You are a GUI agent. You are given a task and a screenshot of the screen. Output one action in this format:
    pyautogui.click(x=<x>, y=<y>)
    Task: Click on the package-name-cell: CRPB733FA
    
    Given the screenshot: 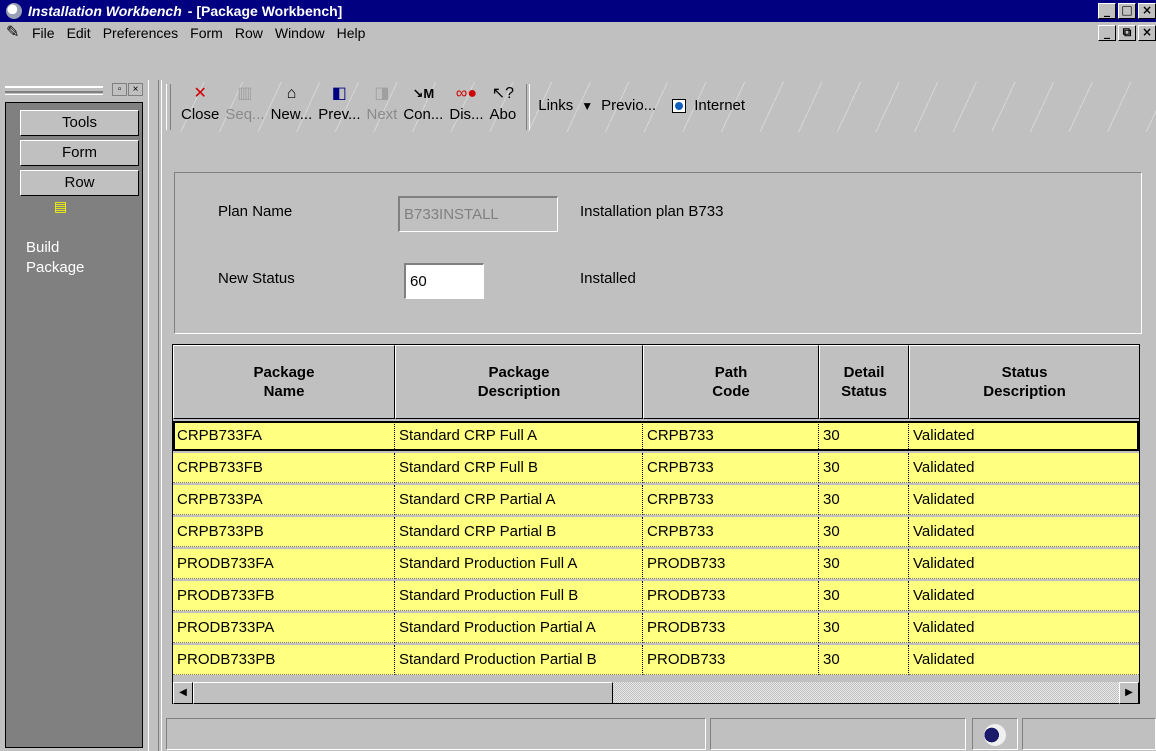 What is the action you would take?
    pyautogui.click(x=284, y=436)
    